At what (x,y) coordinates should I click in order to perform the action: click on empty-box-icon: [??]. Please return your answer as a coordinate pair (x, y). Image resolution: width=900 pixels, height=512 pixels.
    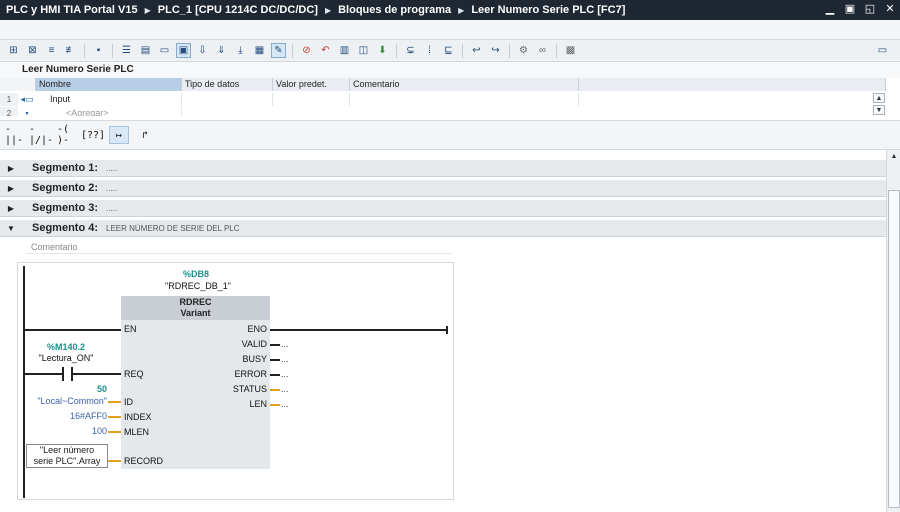
    Looking at the image, I should click on (93, 135).